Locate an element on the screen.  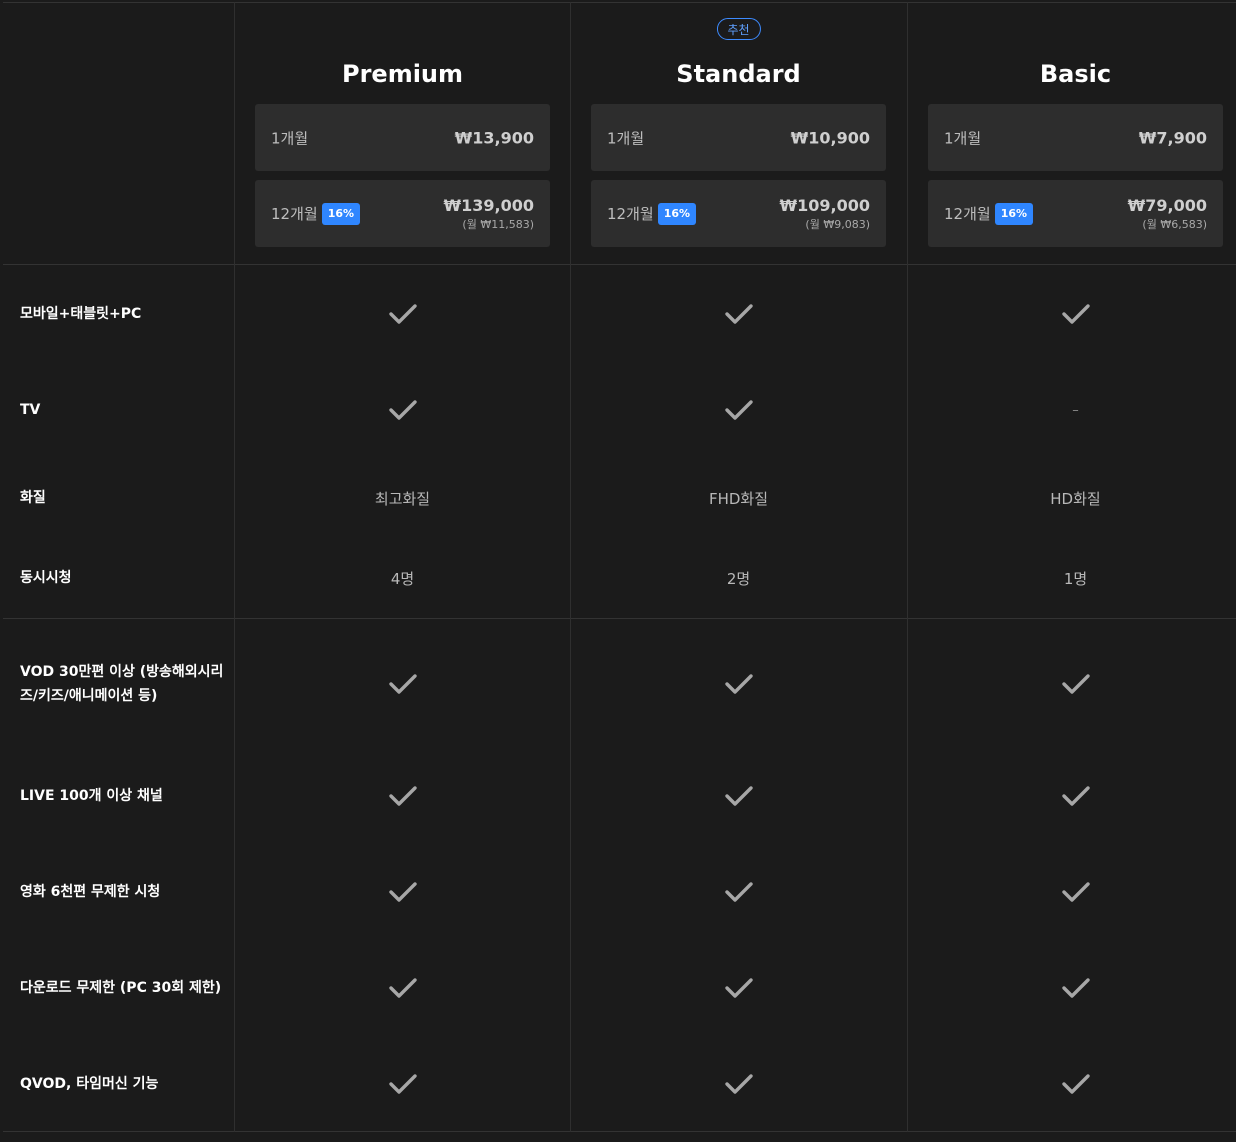
feature-value: FHD화질 is located at coordinates (738, 498).